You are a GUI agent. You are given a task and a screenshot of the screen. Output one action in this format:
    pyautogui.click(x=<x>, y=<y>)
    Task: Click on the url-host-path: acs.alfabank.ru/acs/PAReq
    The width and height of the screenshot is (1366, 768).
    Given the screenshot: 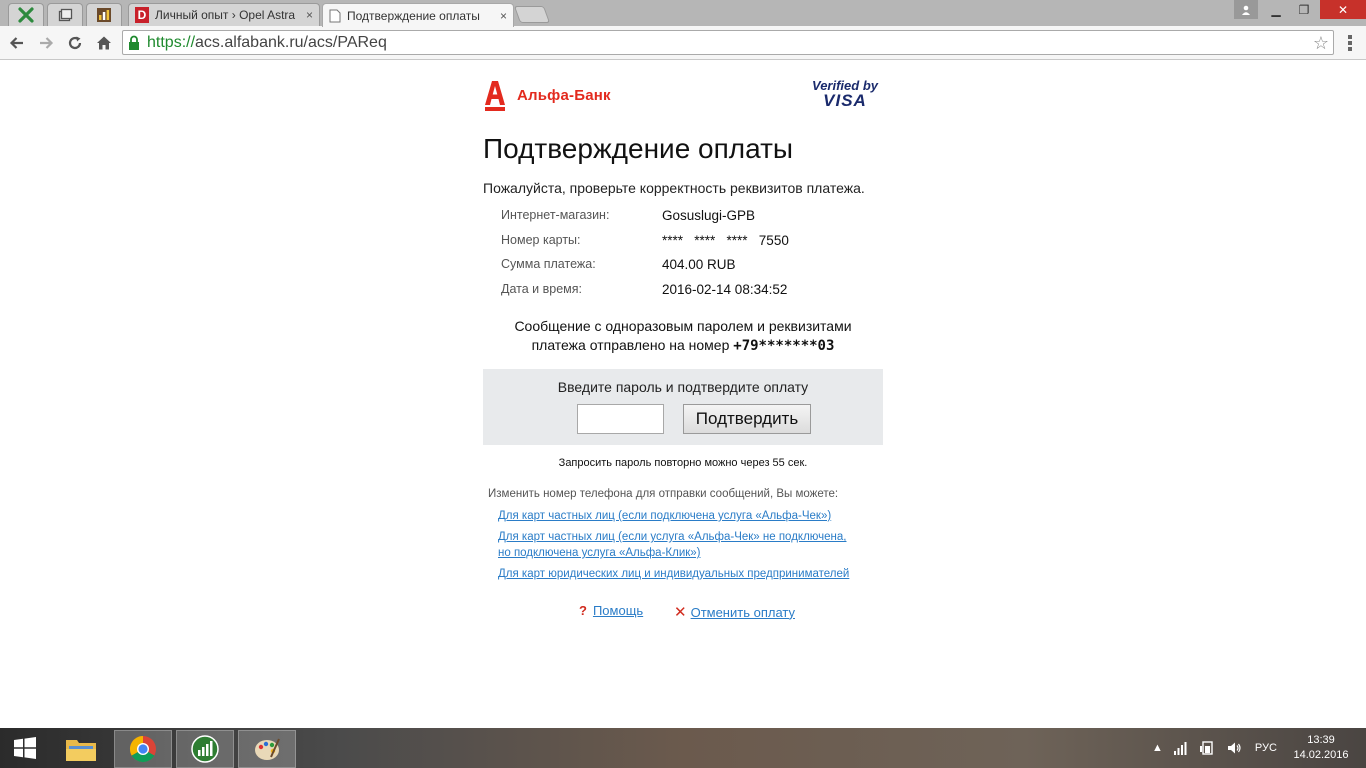 What is the action you would take?
    pyautogui.click(x=291, y=42)
    